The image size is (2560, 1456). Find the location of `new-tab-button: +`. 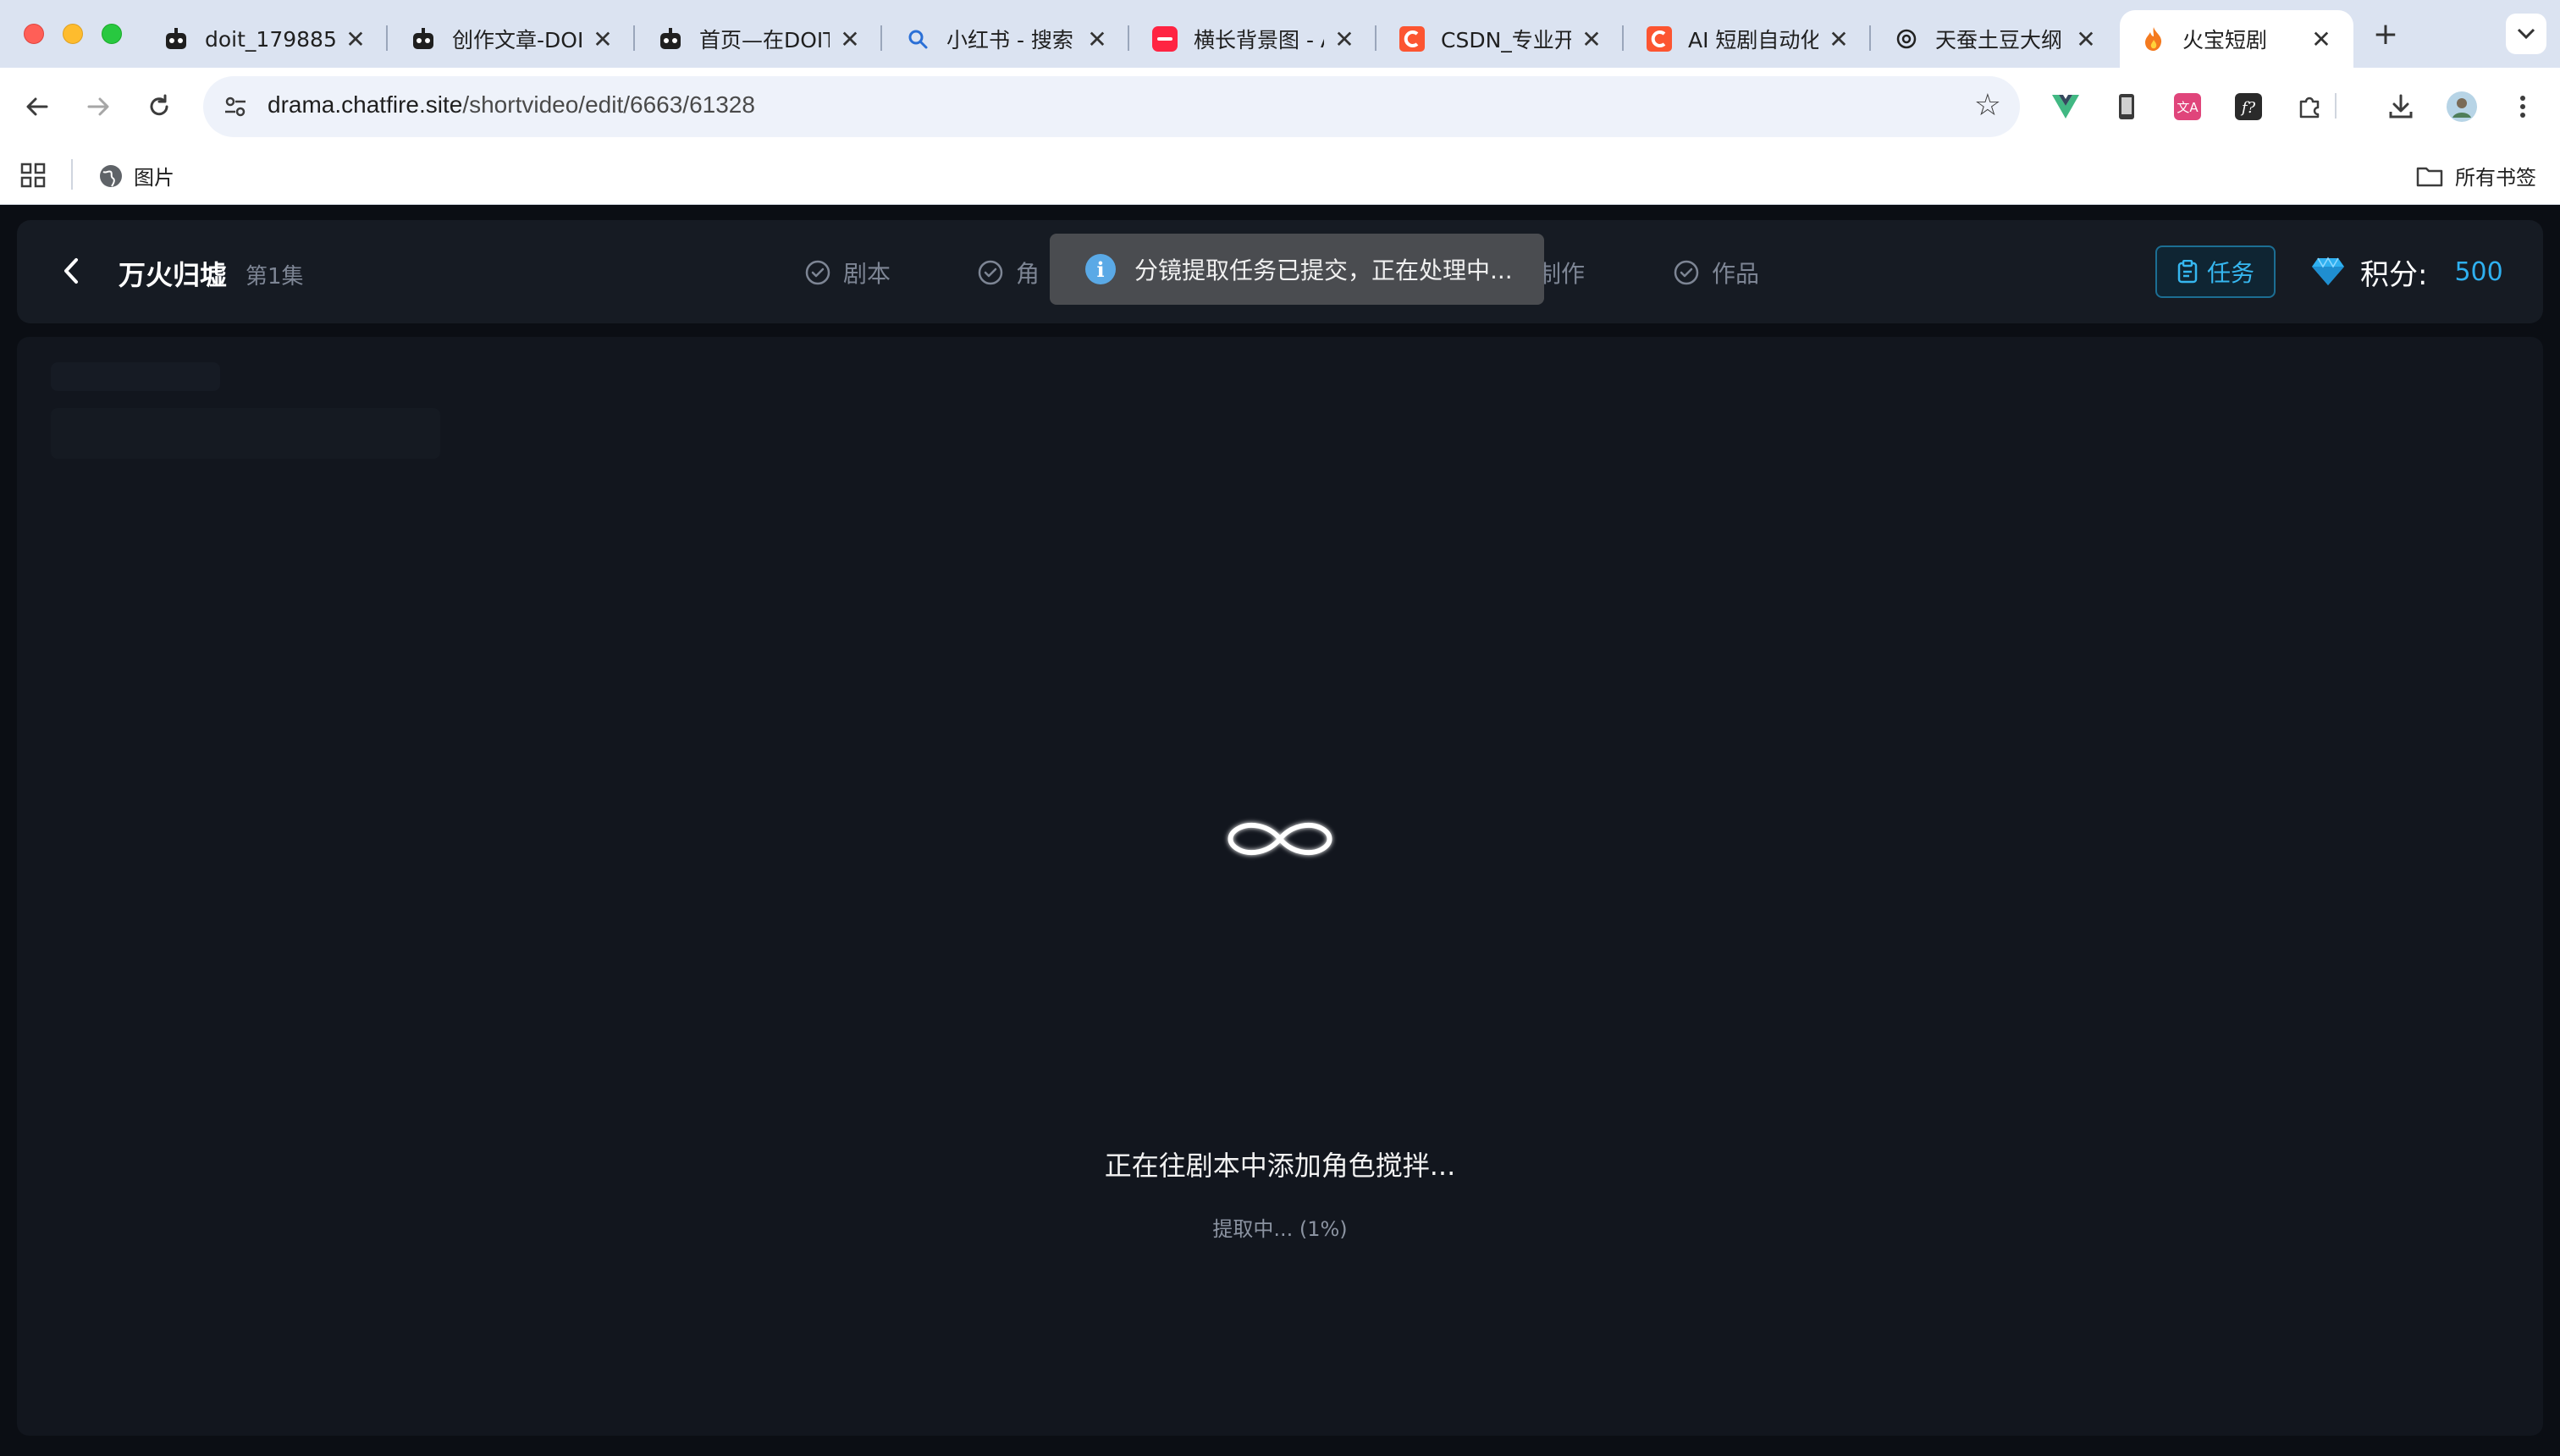

new-tab-button: + is located at coordinates (2386, 34).